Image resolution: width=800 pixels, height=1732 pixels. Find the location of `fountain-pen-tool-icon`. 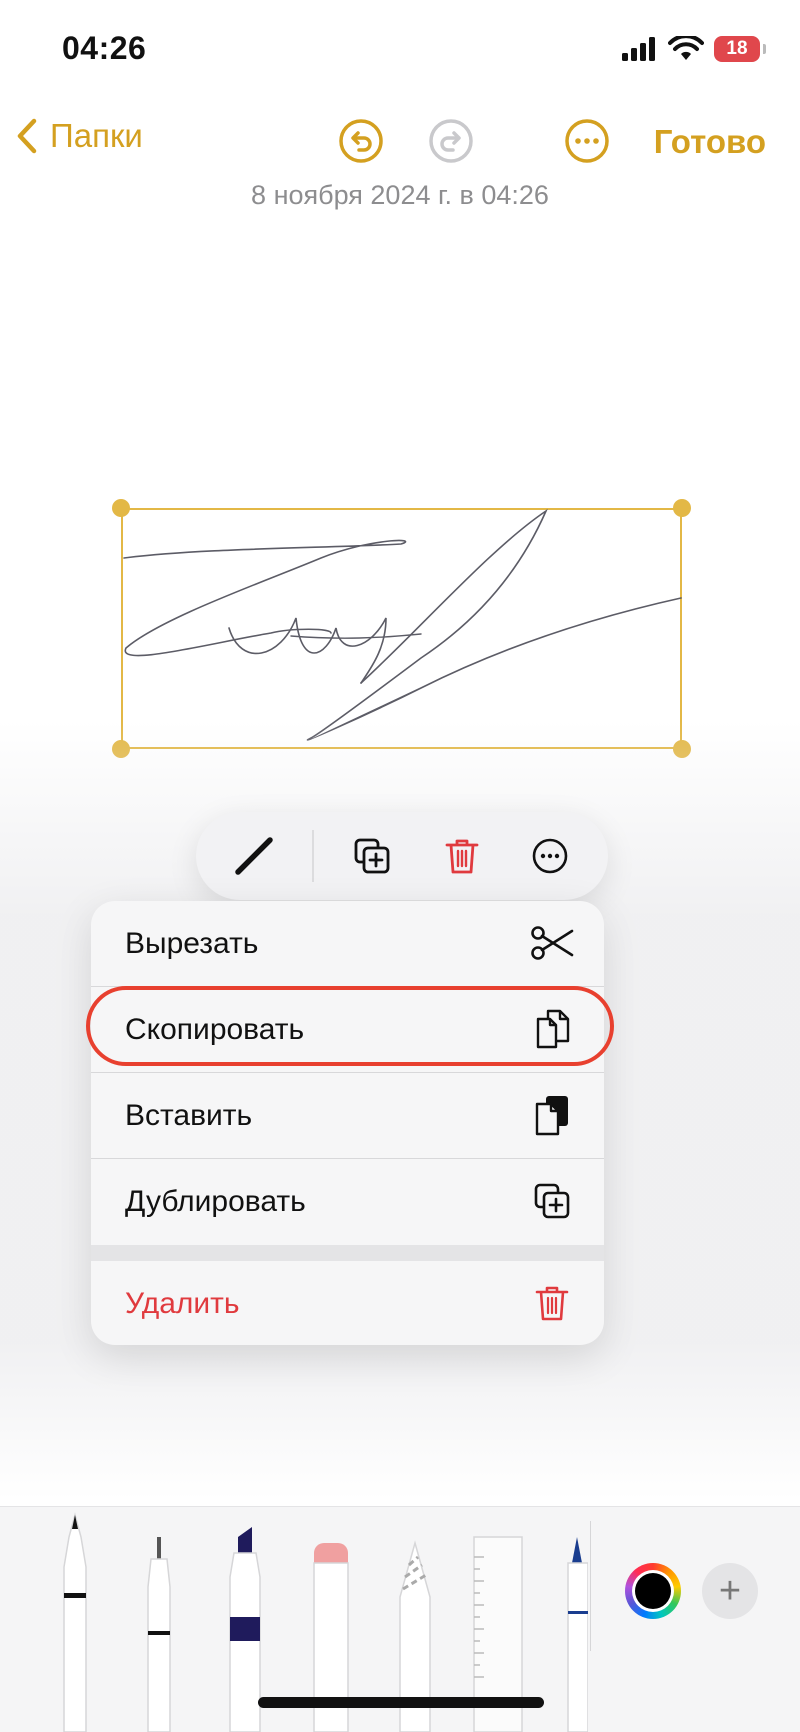

fountain-pen-tool-icon is located at coordinates (573, 1619).